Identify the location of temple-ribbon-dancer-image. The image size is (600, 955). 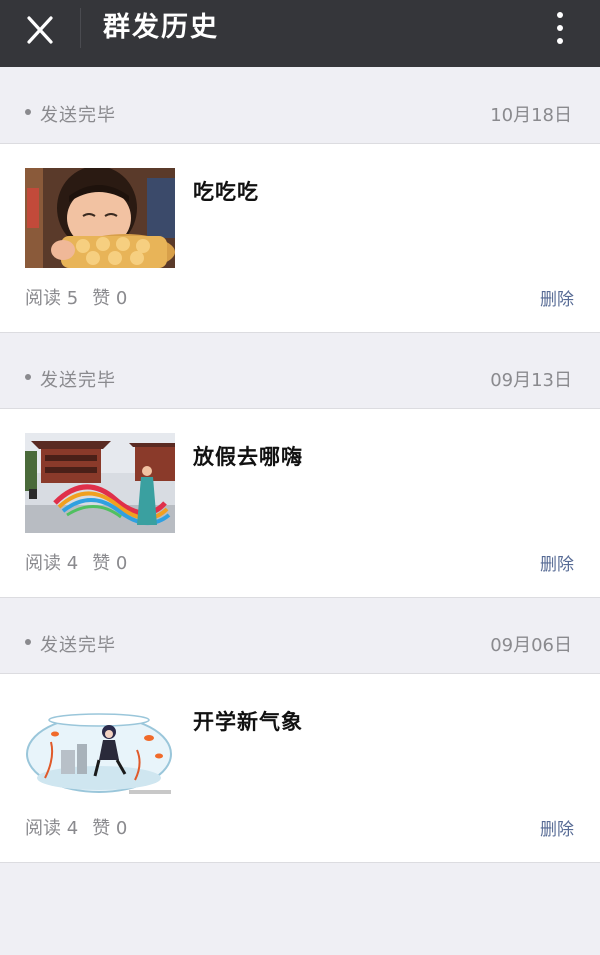
(100, 483).